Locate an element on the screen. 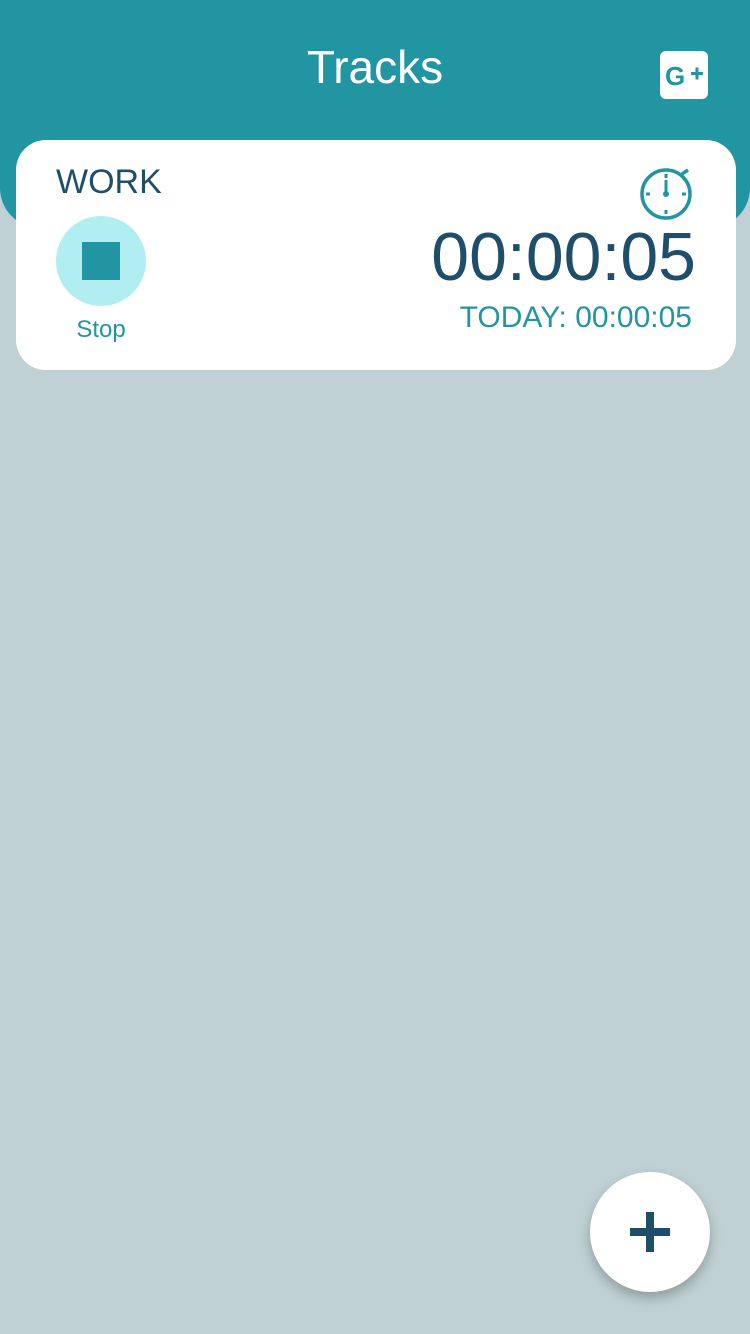 This screenshot has width=750, height=1334. svg-text: G is located at coordinates (675, 76).